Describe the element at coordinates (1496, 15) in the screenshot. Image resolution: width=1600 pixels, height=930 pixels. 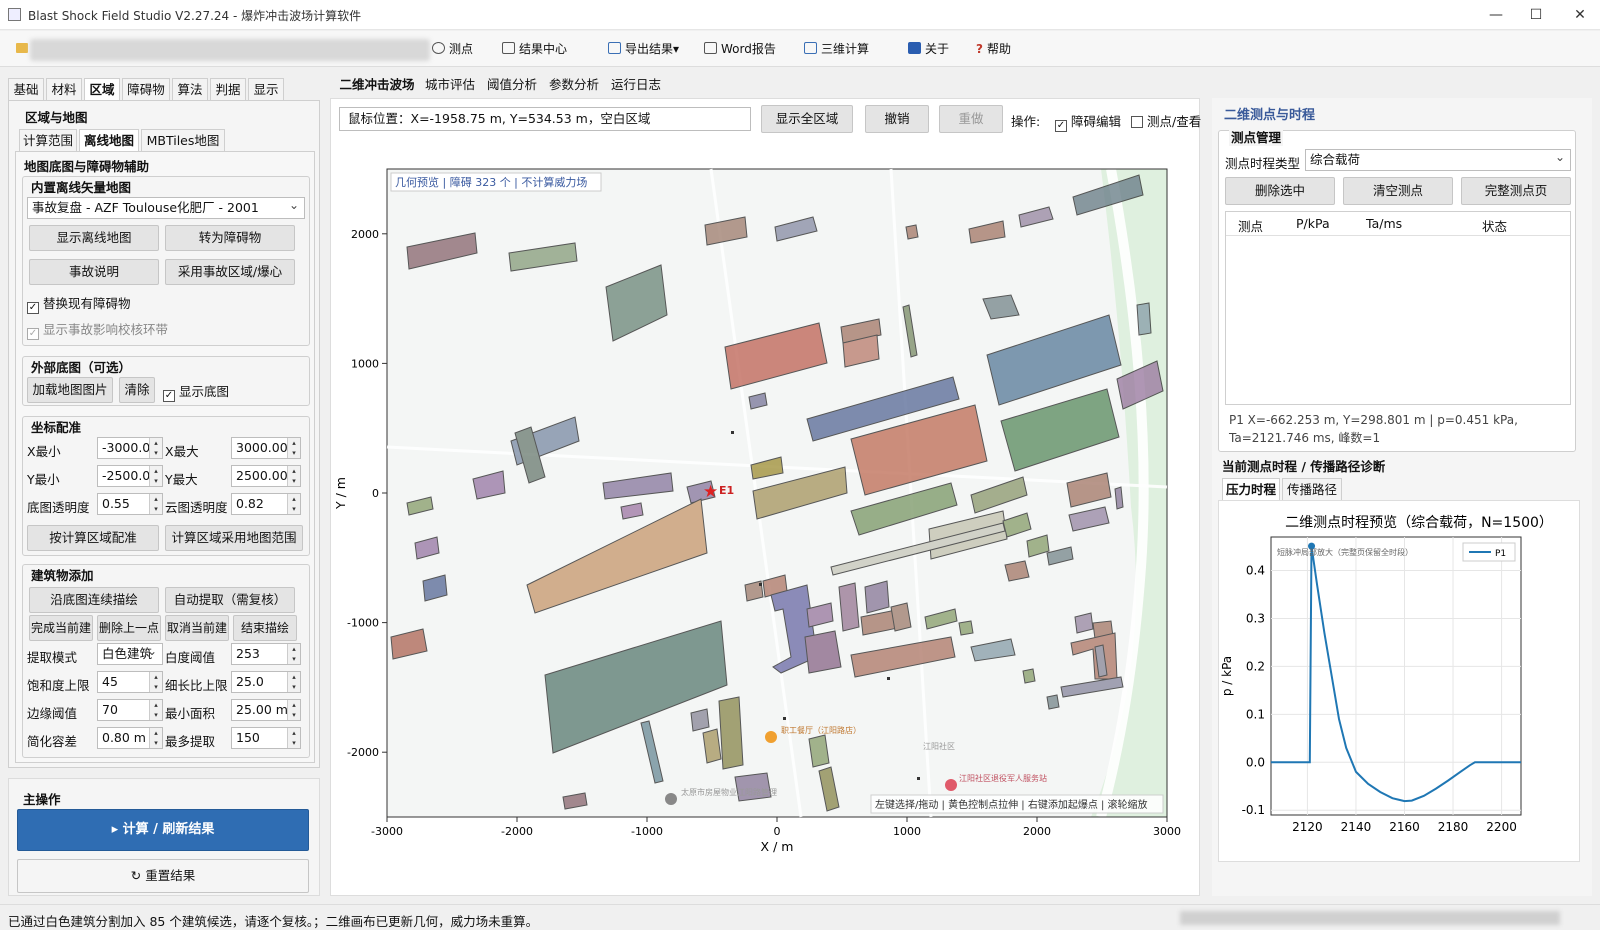
I see `minimize-icon: —` at that location.